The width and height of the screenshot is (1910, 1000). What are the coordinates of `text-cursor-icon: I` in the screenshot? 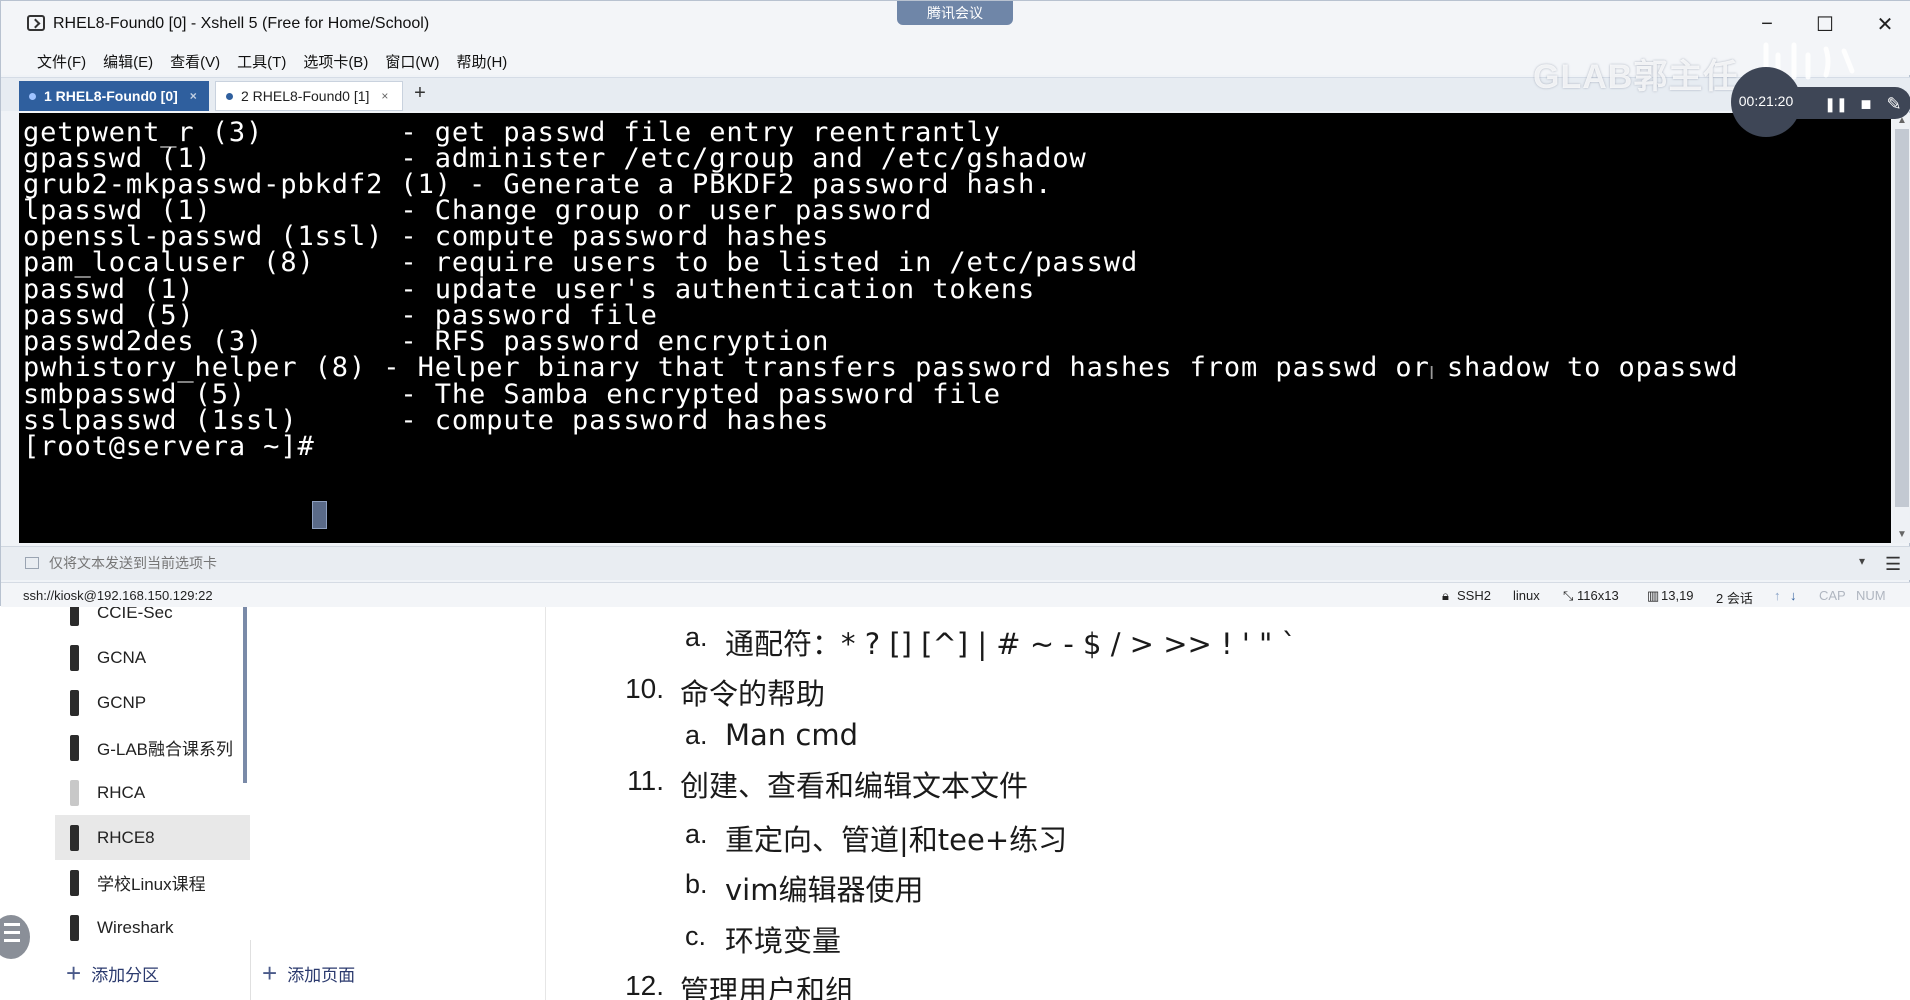 It's located at (1432, 373).